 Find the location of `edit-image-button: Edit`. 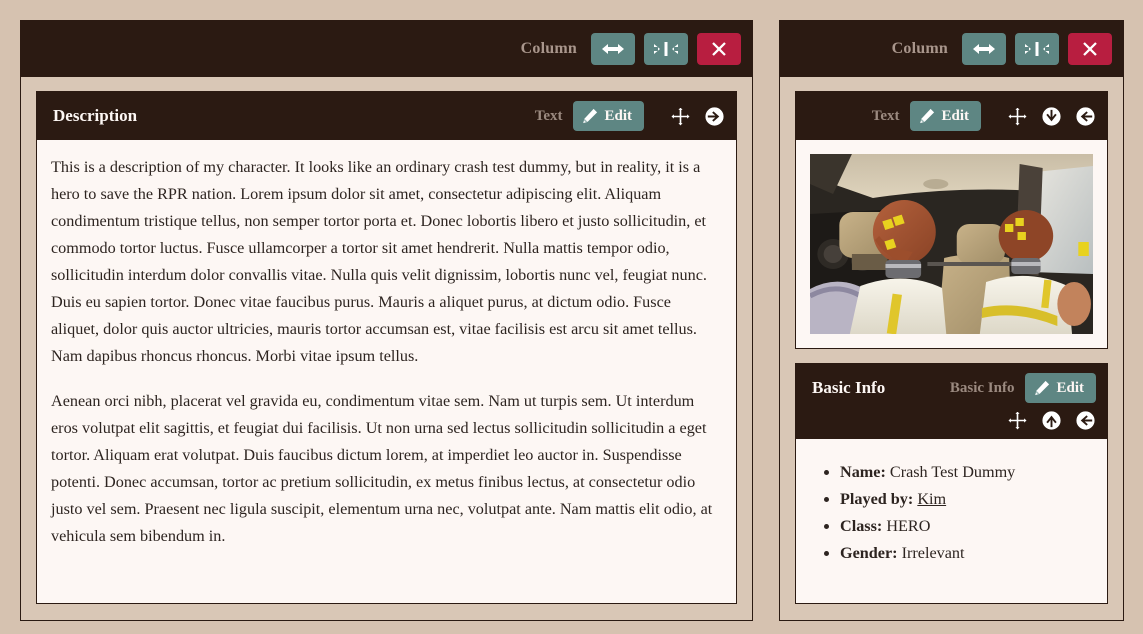

edit-image-button: Edit is located at coordinates (945, 116).